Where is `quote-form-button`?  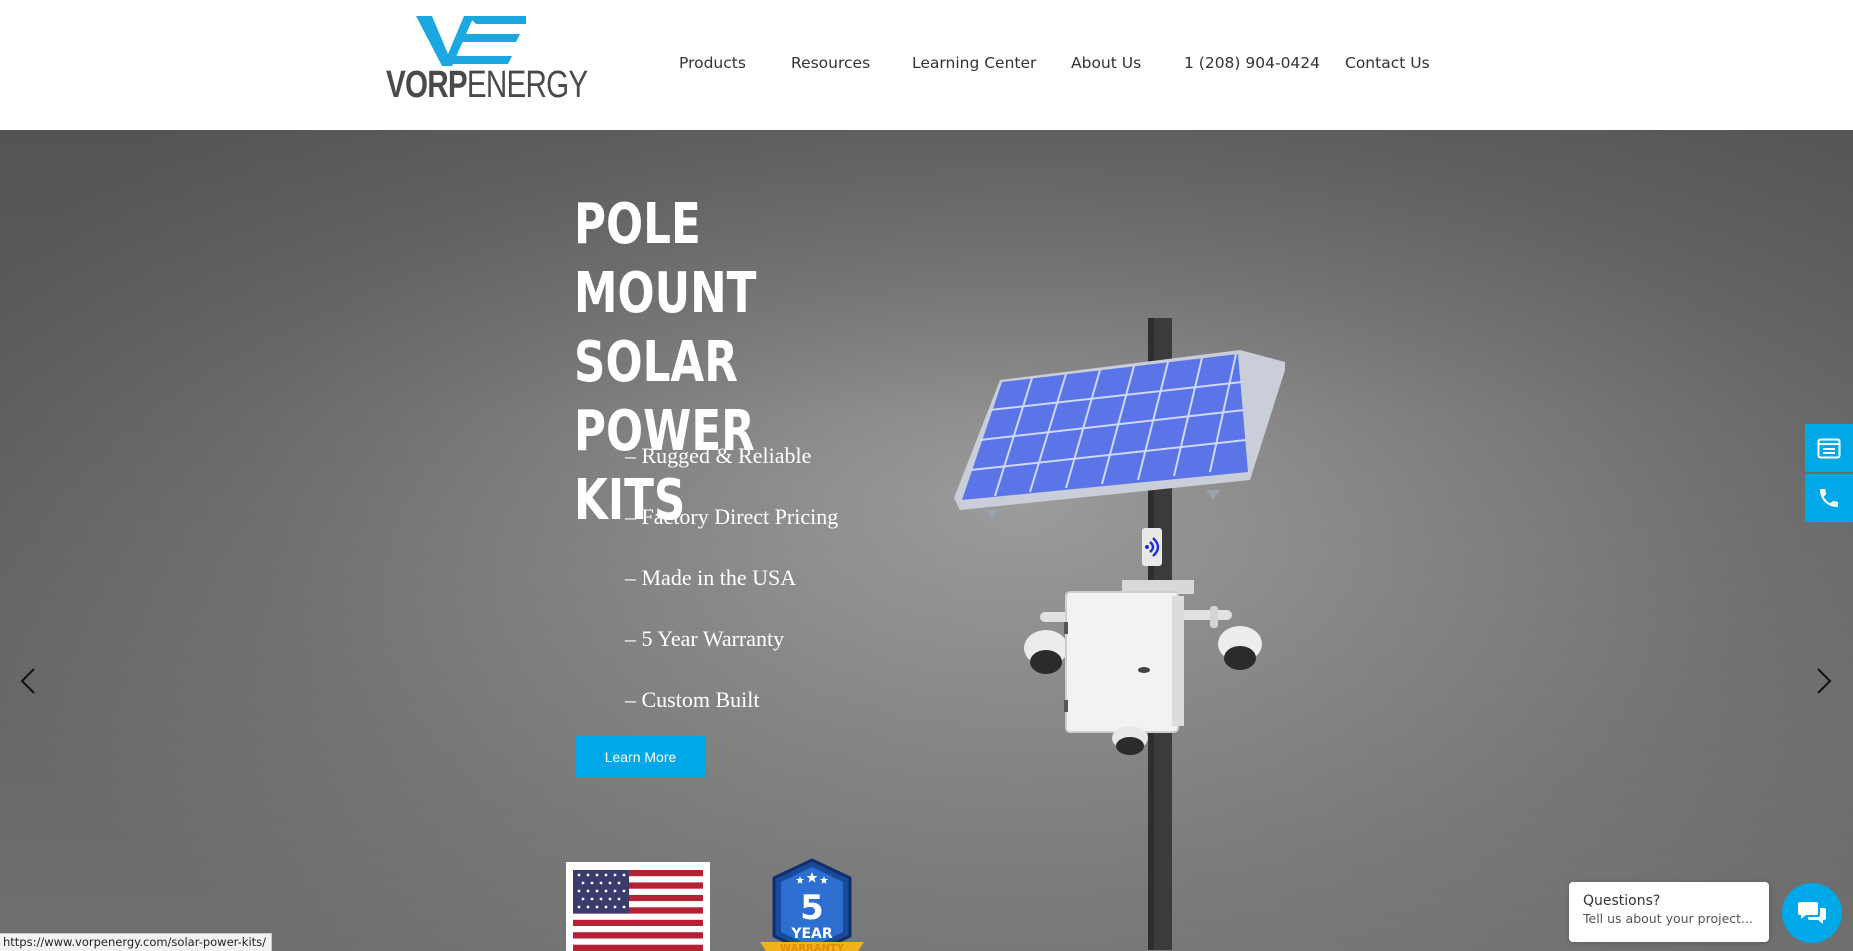 quote-form-button is located at coordinates (1829, 448).